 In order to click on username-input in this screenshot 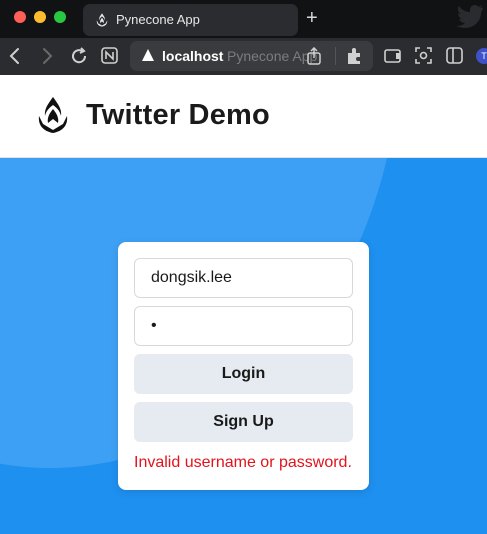, I will do `click(243, 278)`.